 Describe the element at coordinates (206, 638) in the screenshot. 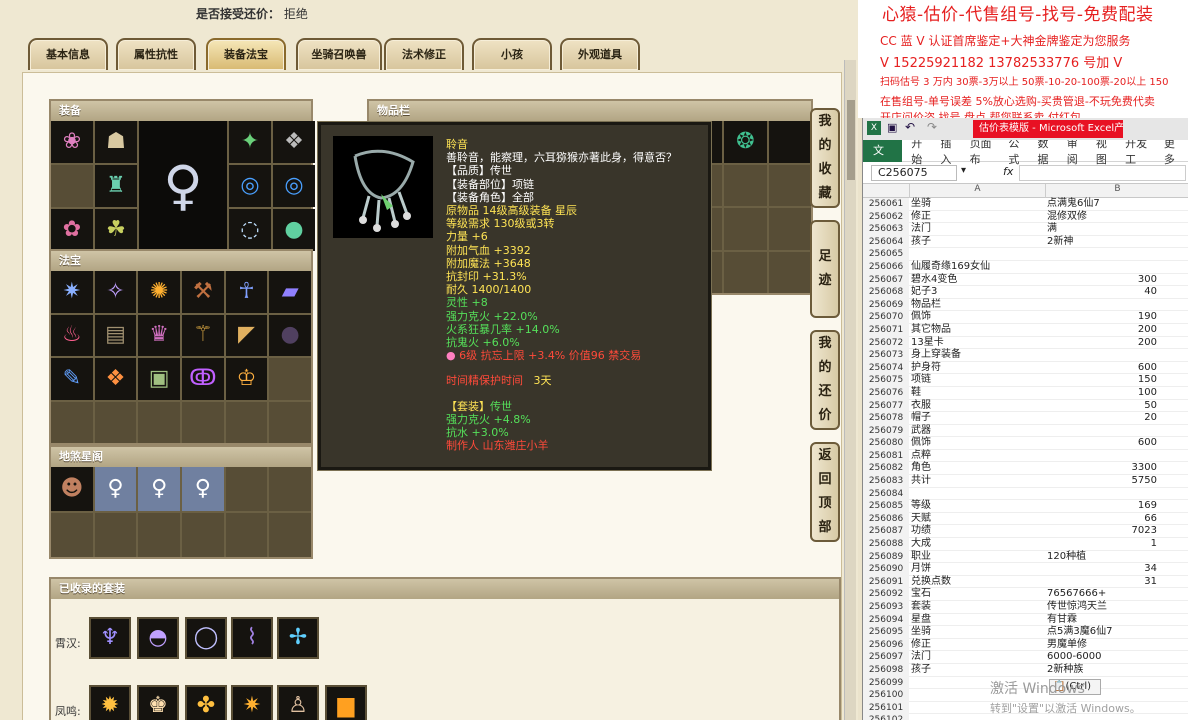

I see `suit-icon: ◯` at that location.